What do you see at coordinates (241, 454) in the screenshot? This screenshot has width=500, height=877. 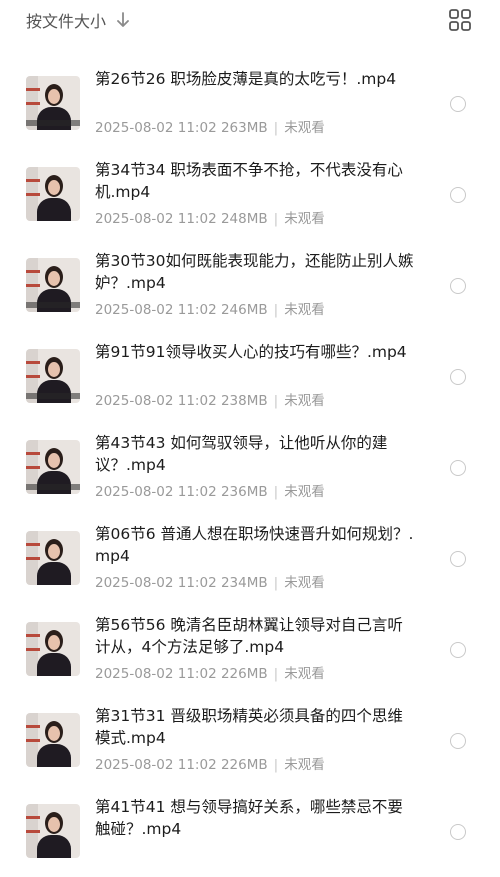 I see `file-title: 第43节43 如何驾驭领导，让他听从你的建议？.mp4` at bounding box center [241, 454].